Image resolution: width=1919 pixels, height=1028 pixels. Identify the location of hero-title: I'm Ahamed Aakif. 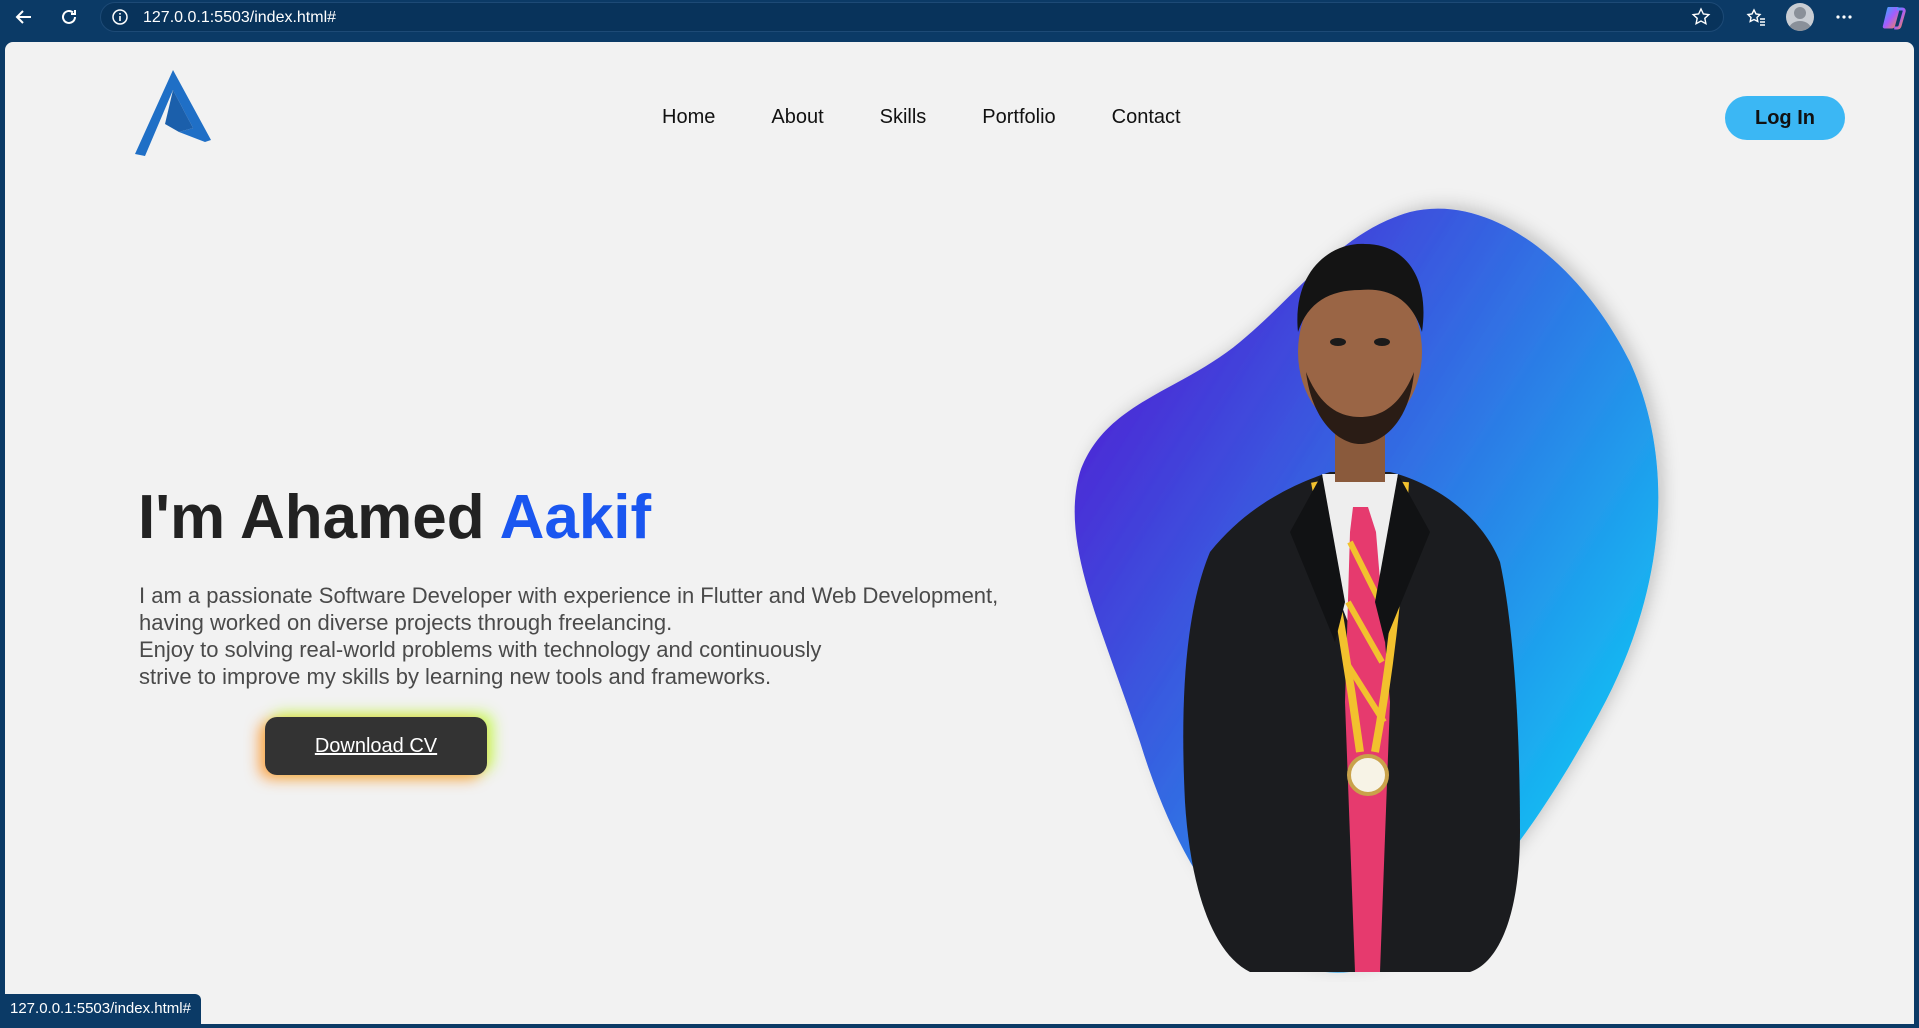
(394, 517).